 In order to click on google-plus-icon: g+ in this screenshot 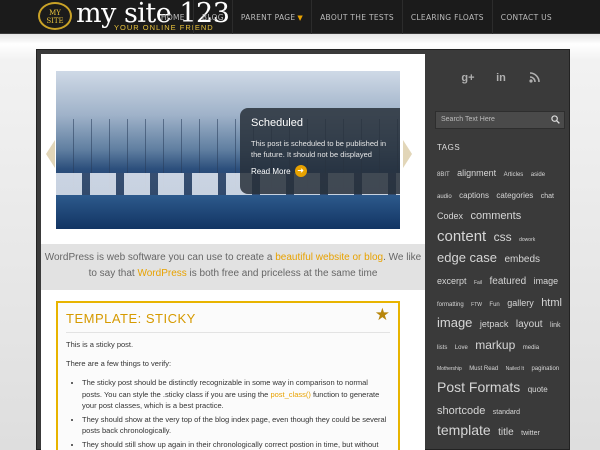, I will do `click(468, 79)`.